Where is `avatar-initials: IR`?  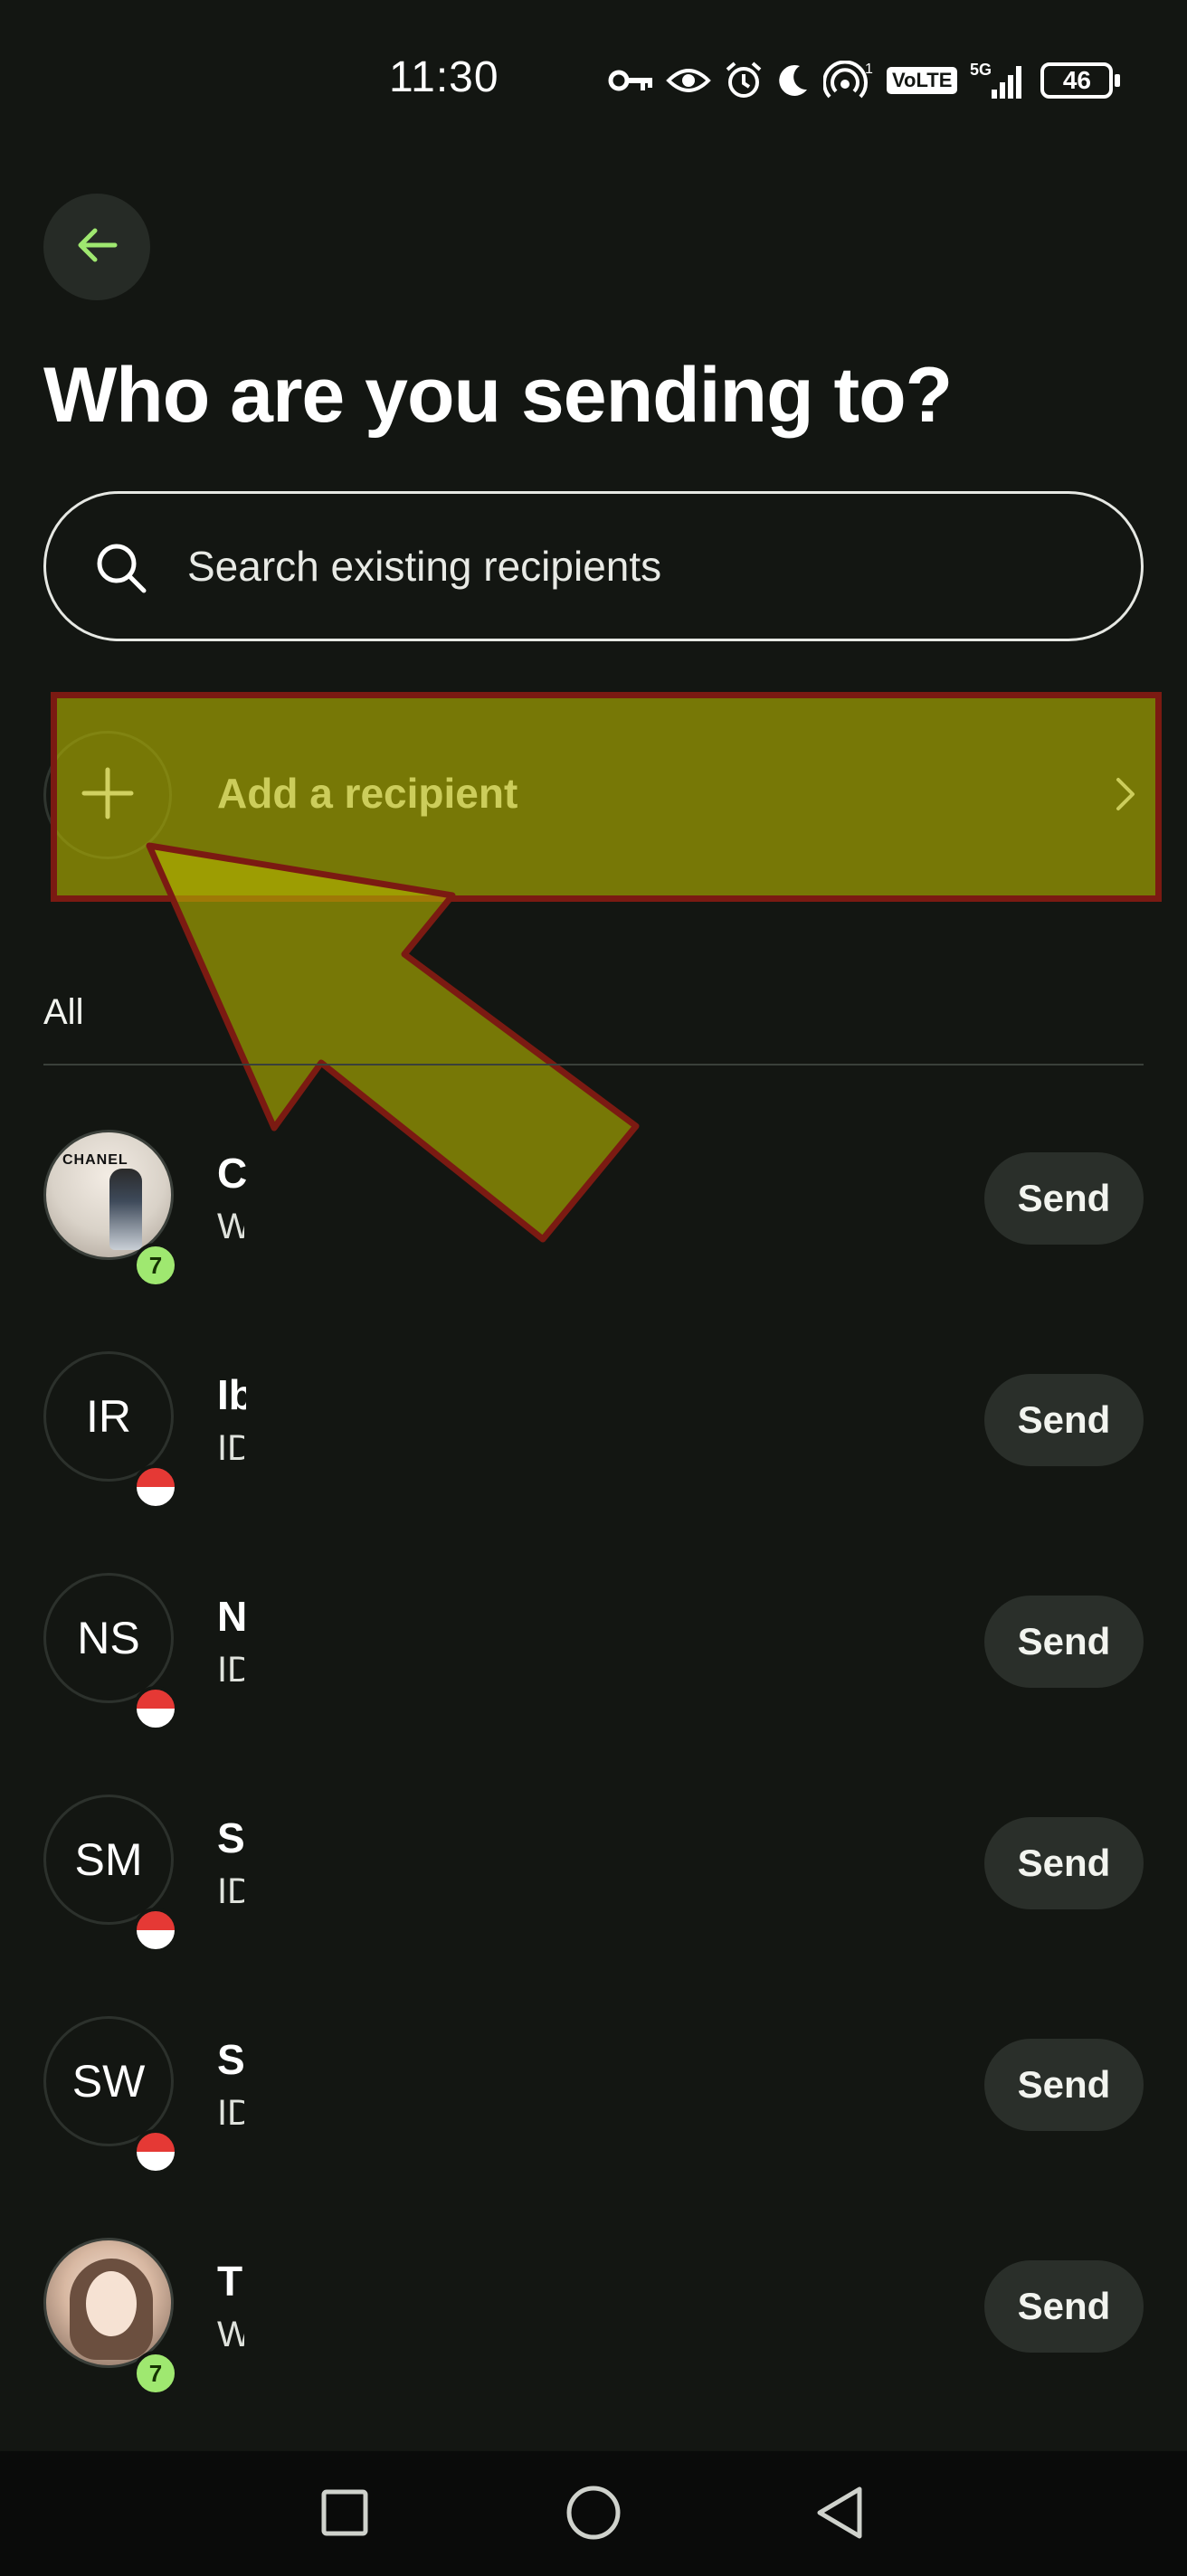 avatar-initials: IR is located at coordinates (108, 1417).